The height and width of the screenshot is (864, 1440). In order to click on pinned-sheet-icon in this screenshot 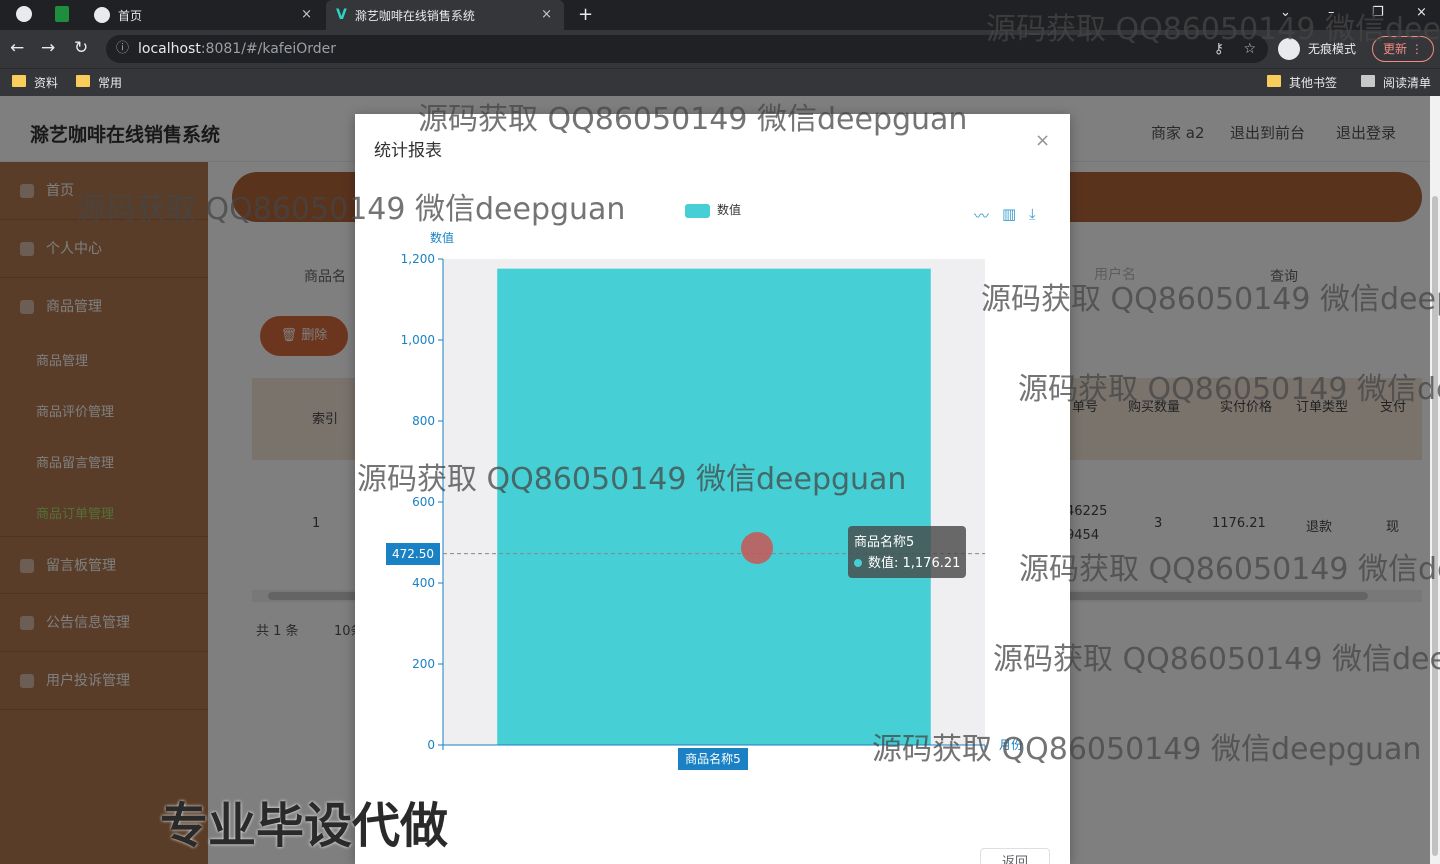, I will do `click(62, 14)`.